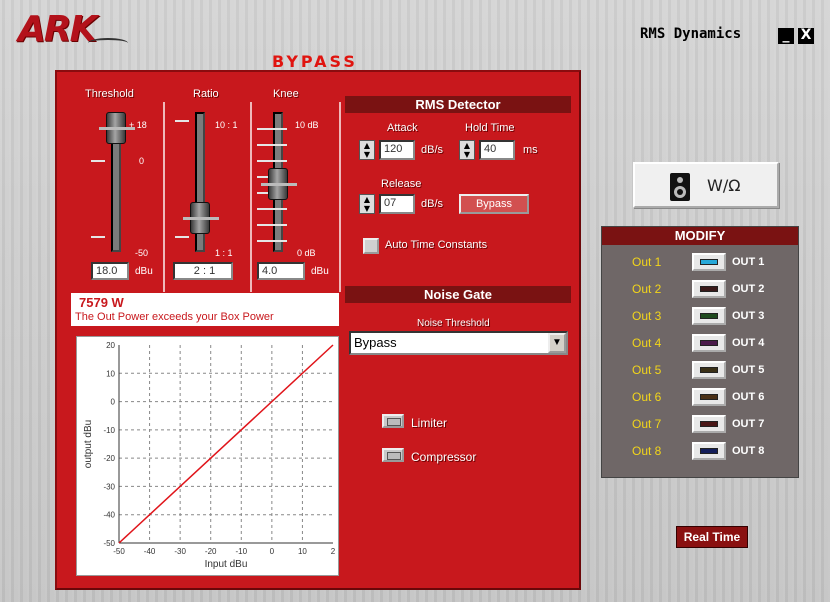  I want to click on bypass-status-title: BYPASS, so click(315, 61).